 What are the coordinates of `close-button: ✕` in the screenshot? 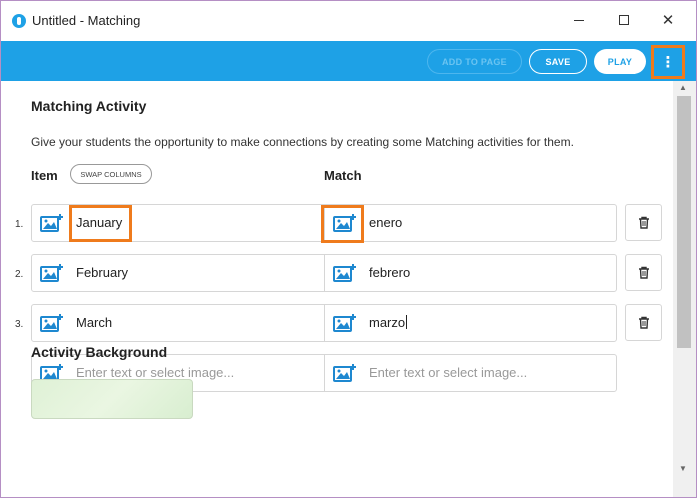 It's located at (668, 20).